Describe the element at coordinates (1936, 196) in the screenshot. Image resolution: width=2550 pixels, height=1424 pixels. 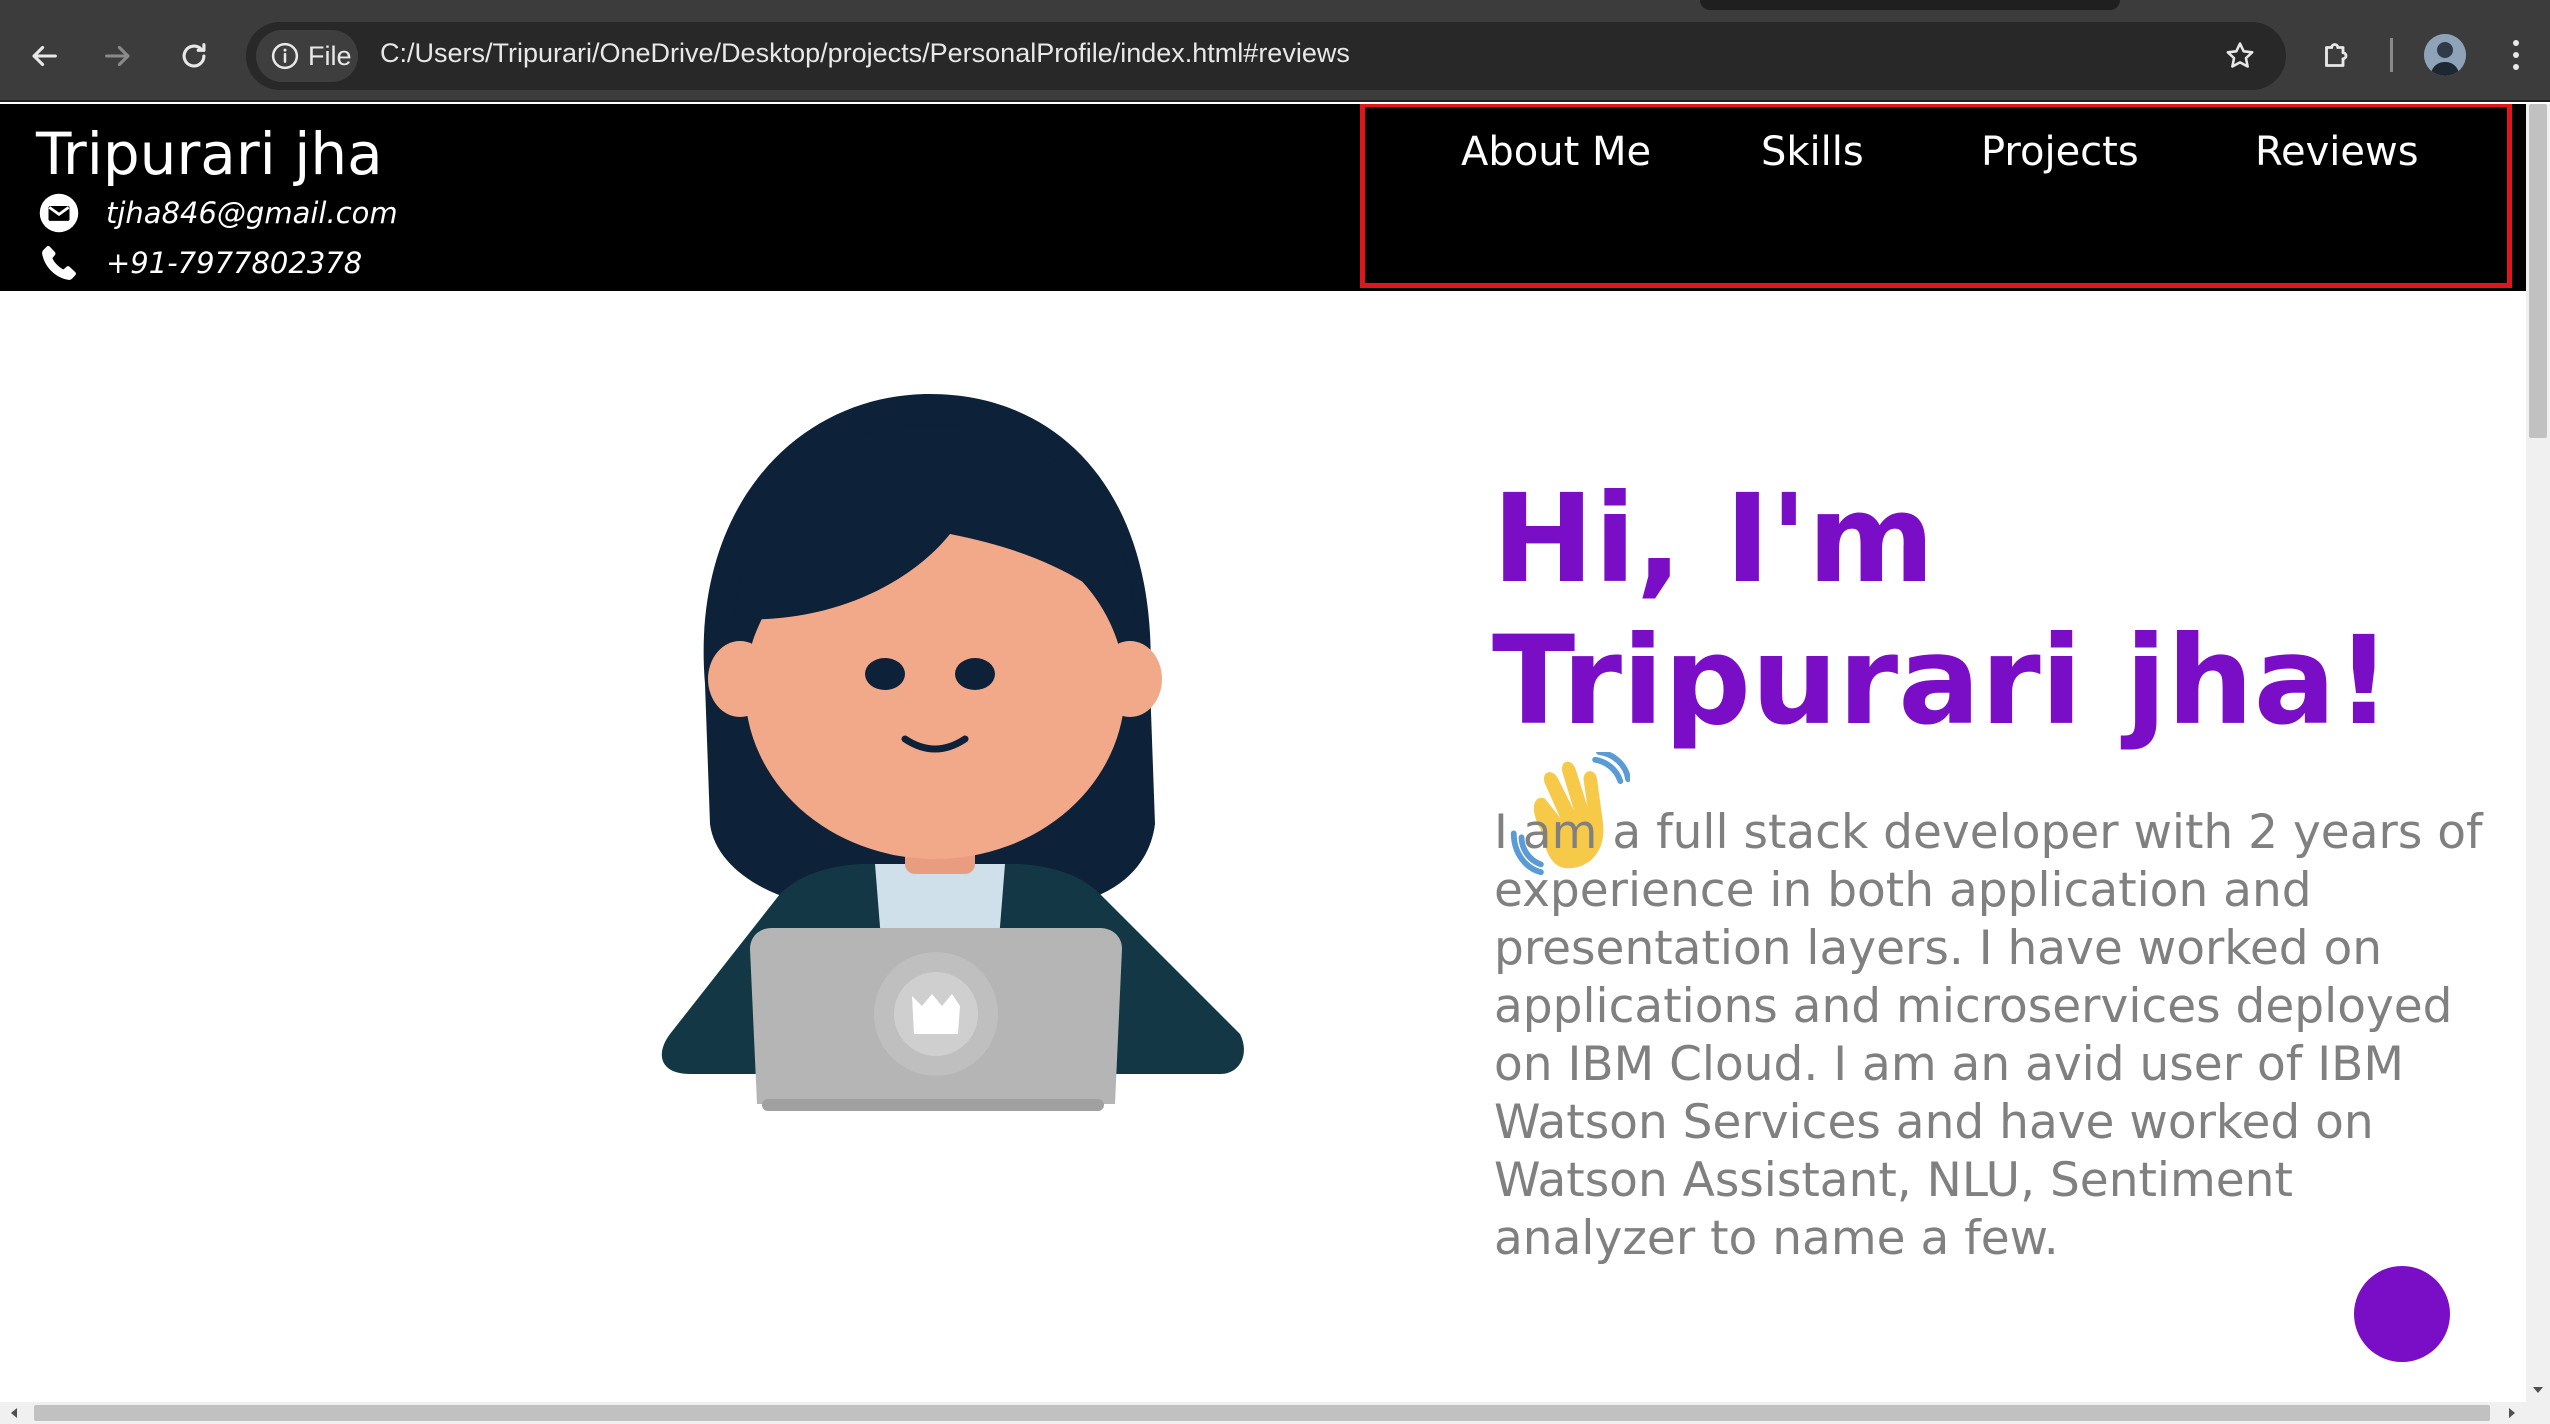
I see `main-nav: About Me Skills Projects Reviews` at that location.